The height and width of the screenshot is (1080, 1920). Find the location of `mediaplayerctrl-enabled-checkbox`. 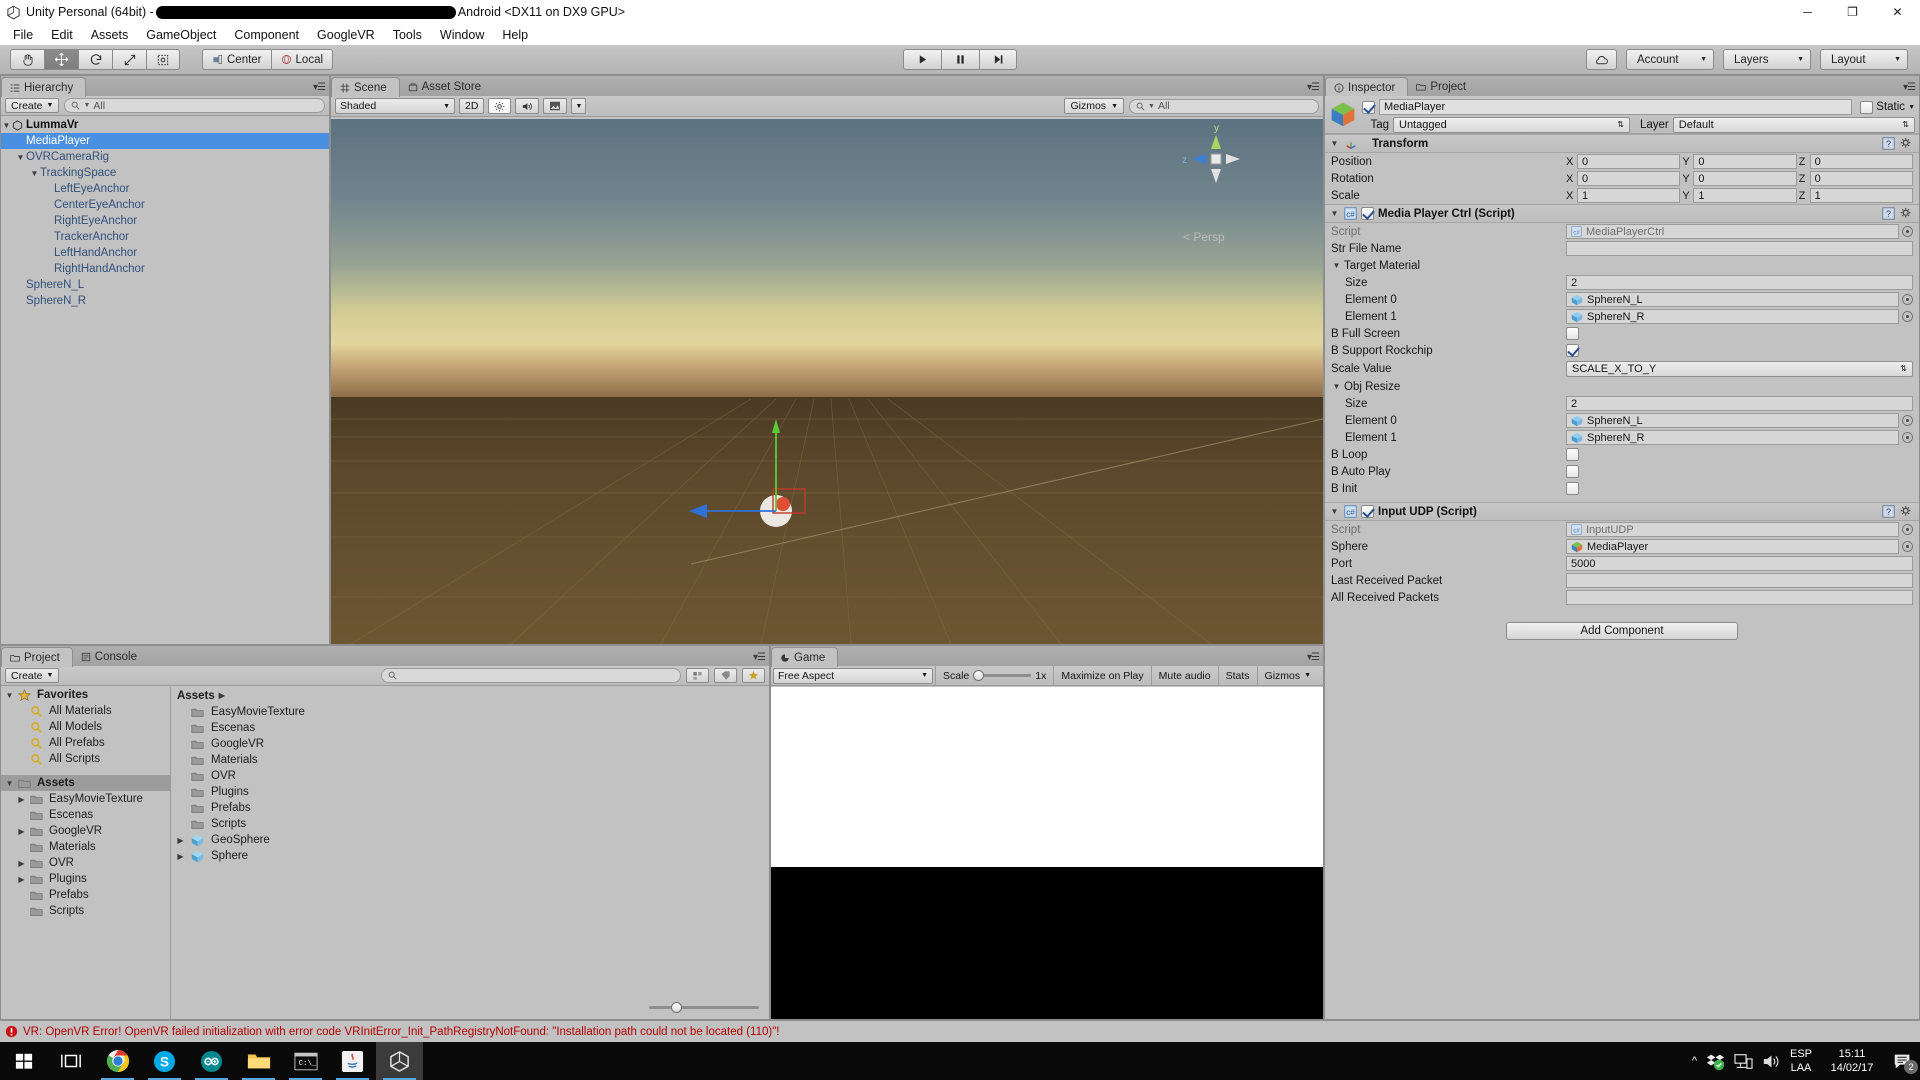

mediaplayerctrl-enabled-checkbox is located at coordinates (1367, 213).